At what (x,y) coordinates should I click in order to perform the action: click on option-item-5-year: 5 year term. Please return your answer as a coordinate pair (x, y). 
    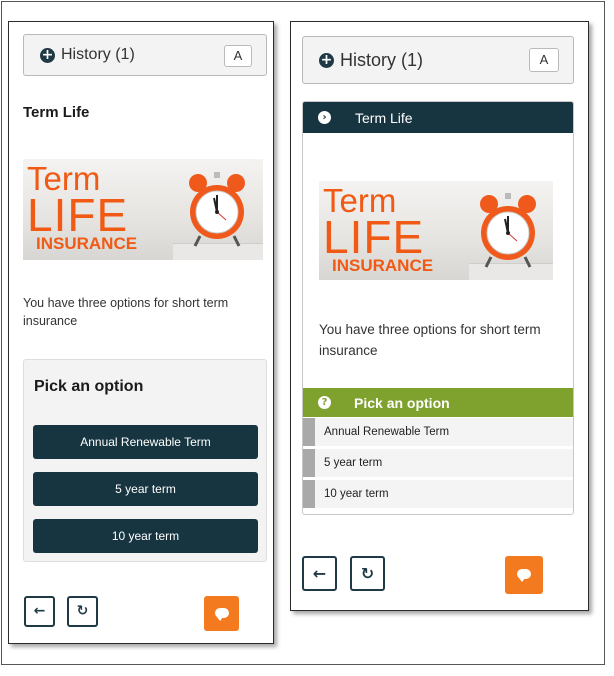
    Looking at the image, I should click on (438, 463).